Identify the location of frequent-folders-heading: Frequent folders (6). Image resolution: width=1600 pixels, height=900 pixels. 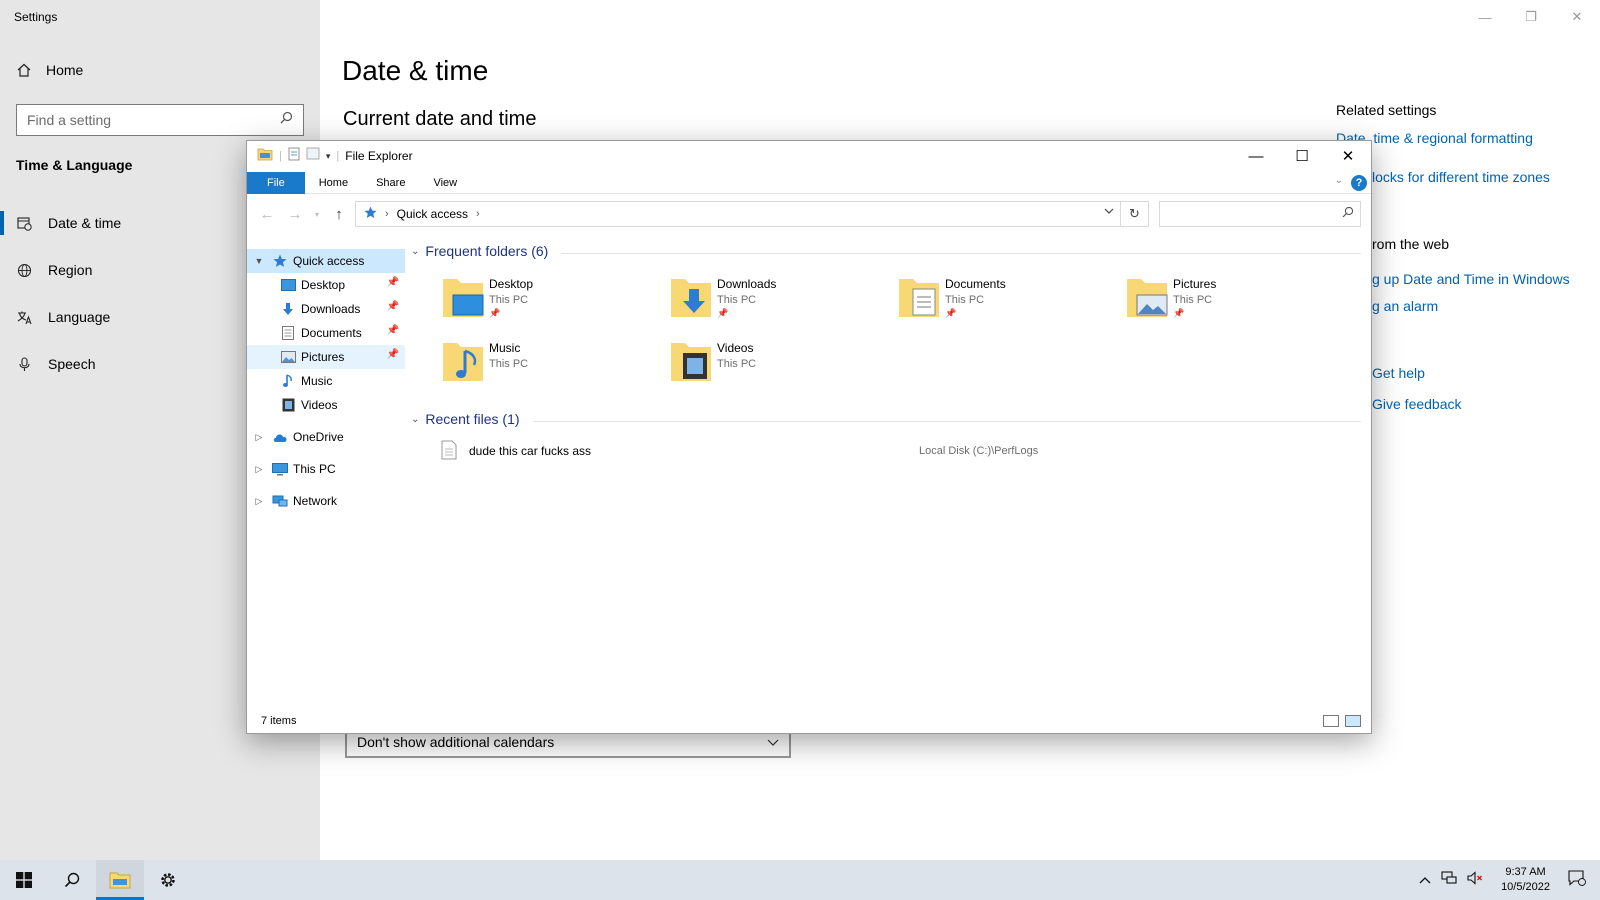
(487, 251).